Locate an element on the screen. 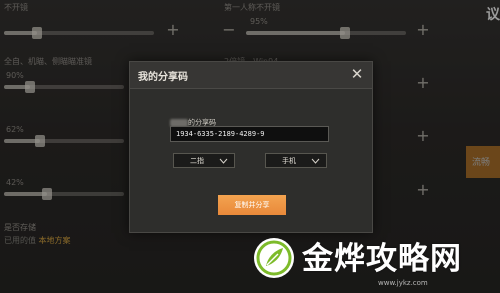  device-dropdown: 手机 is located at coordinates (296, 160).